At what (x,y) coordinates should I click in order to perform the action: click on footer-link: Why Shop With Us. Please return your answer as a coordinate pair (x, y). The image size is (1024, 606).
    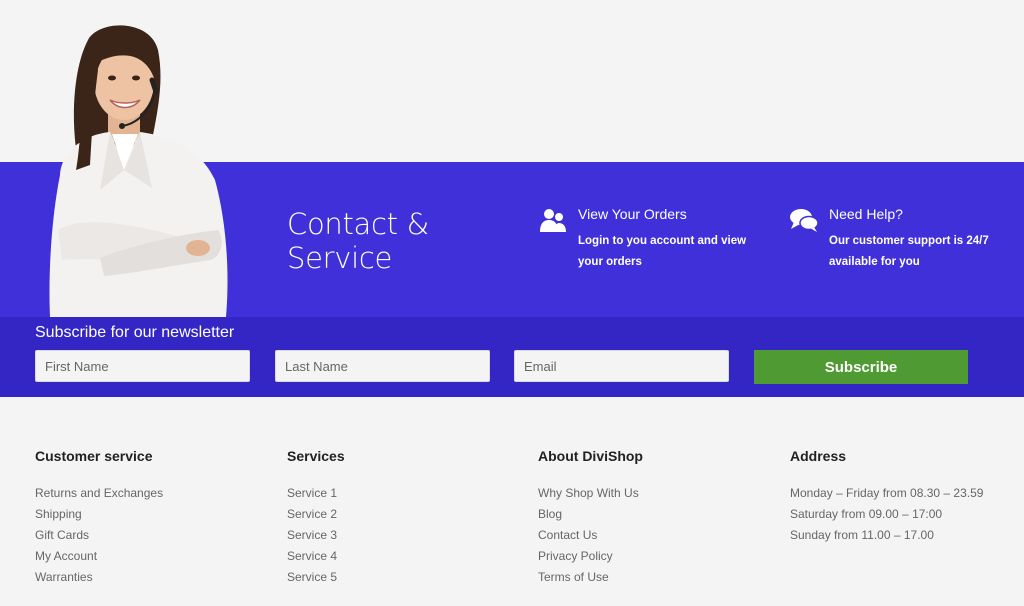
    Looking at the image, I should click on (658, 493).